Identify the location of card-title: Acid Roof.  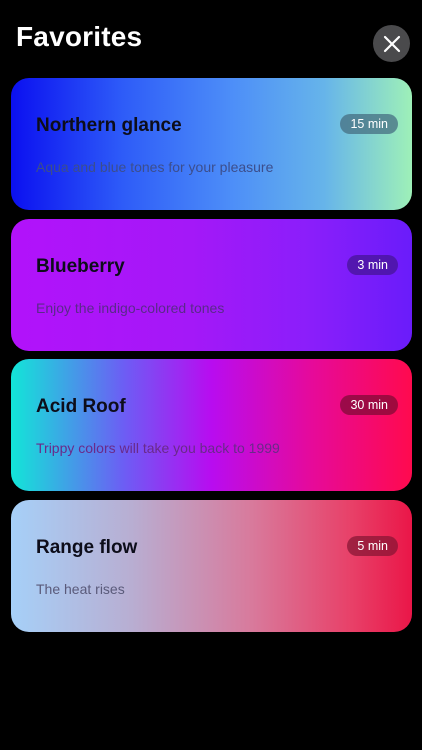
(81, 406).